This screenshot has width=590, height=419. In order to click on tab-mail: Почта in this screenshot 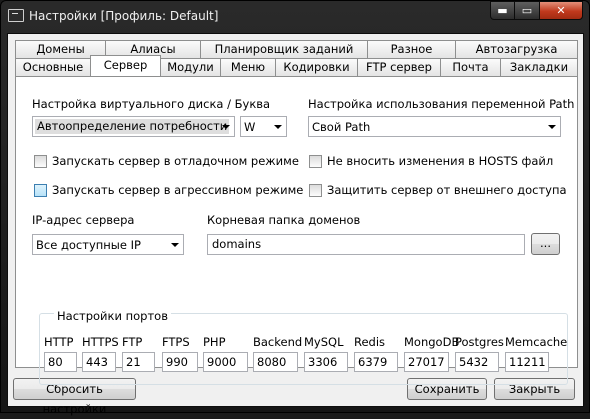, I will do `click(470, 67)`.